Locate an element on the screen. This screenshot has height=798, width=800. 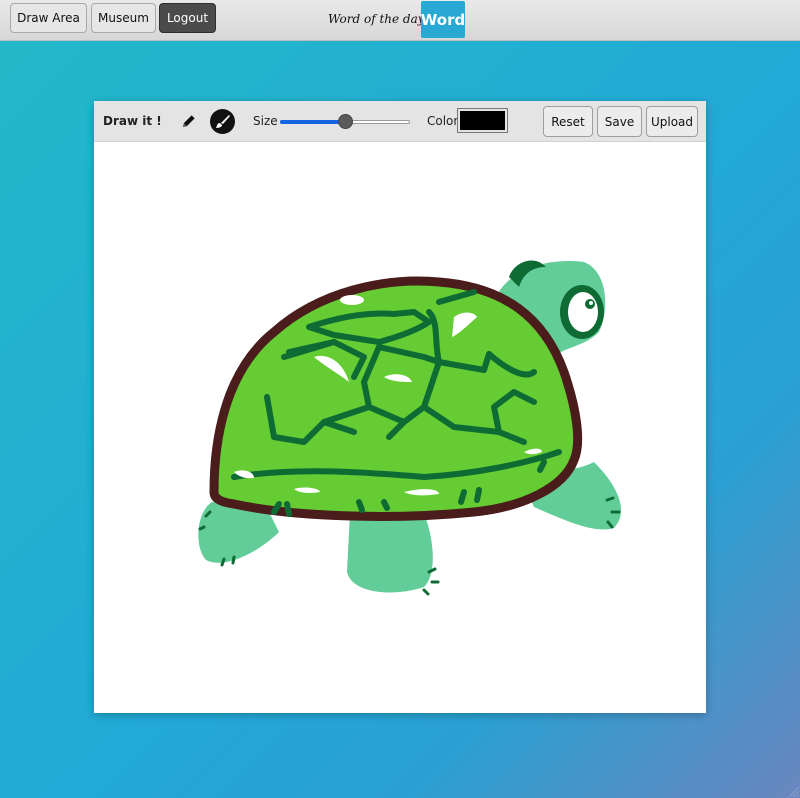
drawing-toolbar: Draw it ! Size Color Reset Save Upload is located at coordinates (400, 121).